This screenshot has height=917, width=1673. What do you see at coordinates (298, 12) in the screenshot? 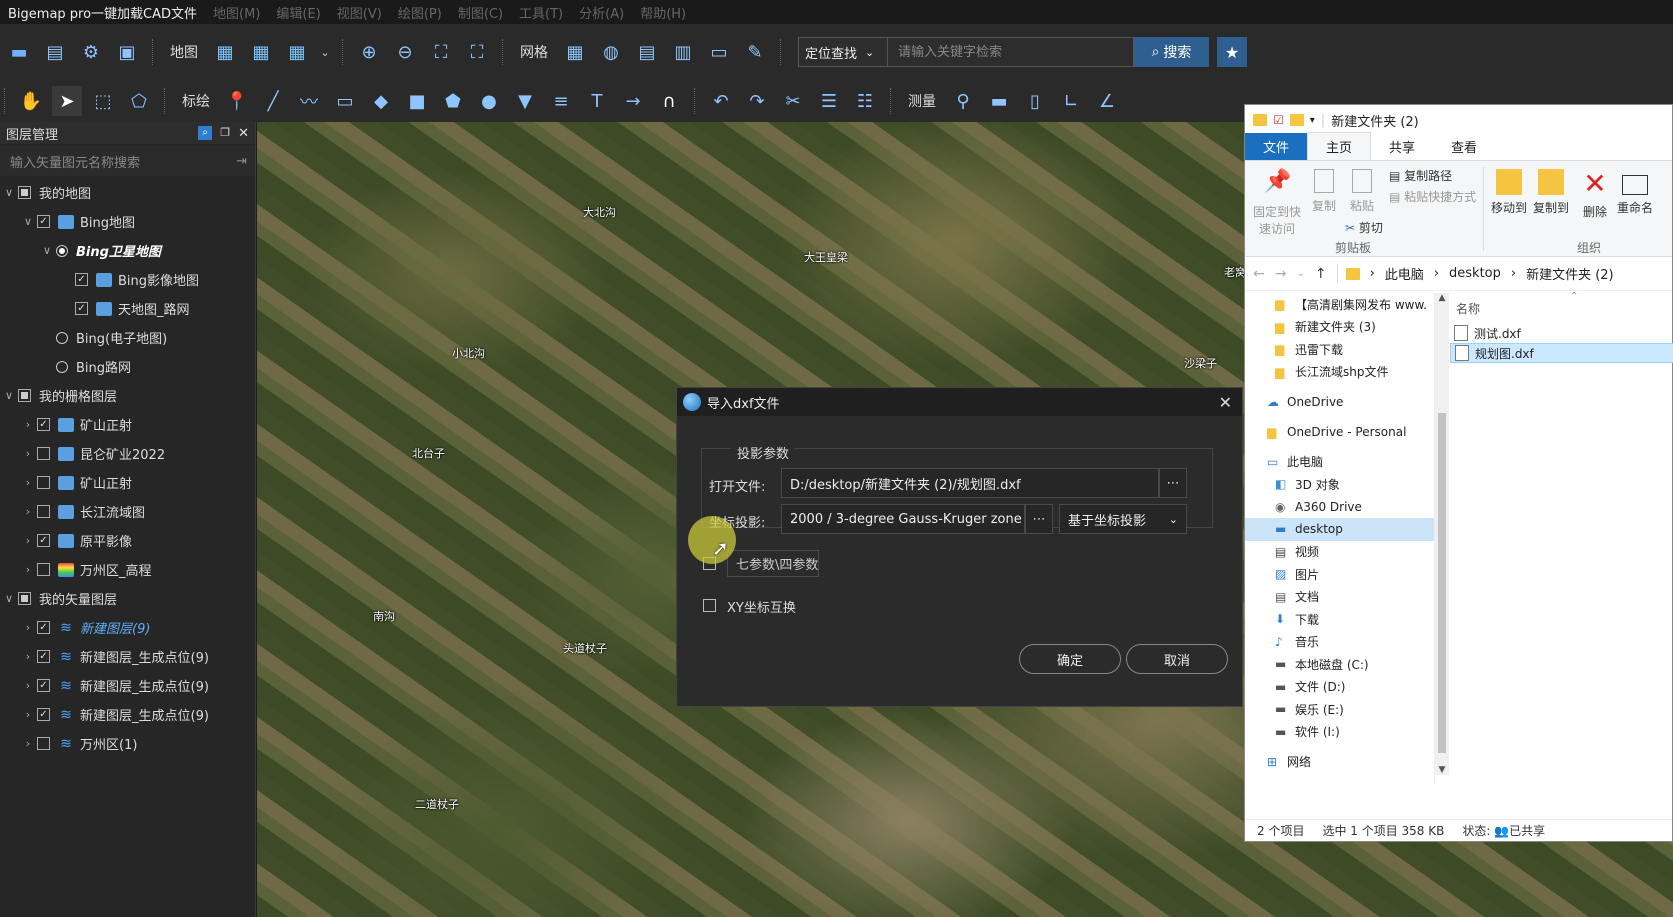
I see `menu-edit: 编辑(E)` at bounding box center [298, 12].